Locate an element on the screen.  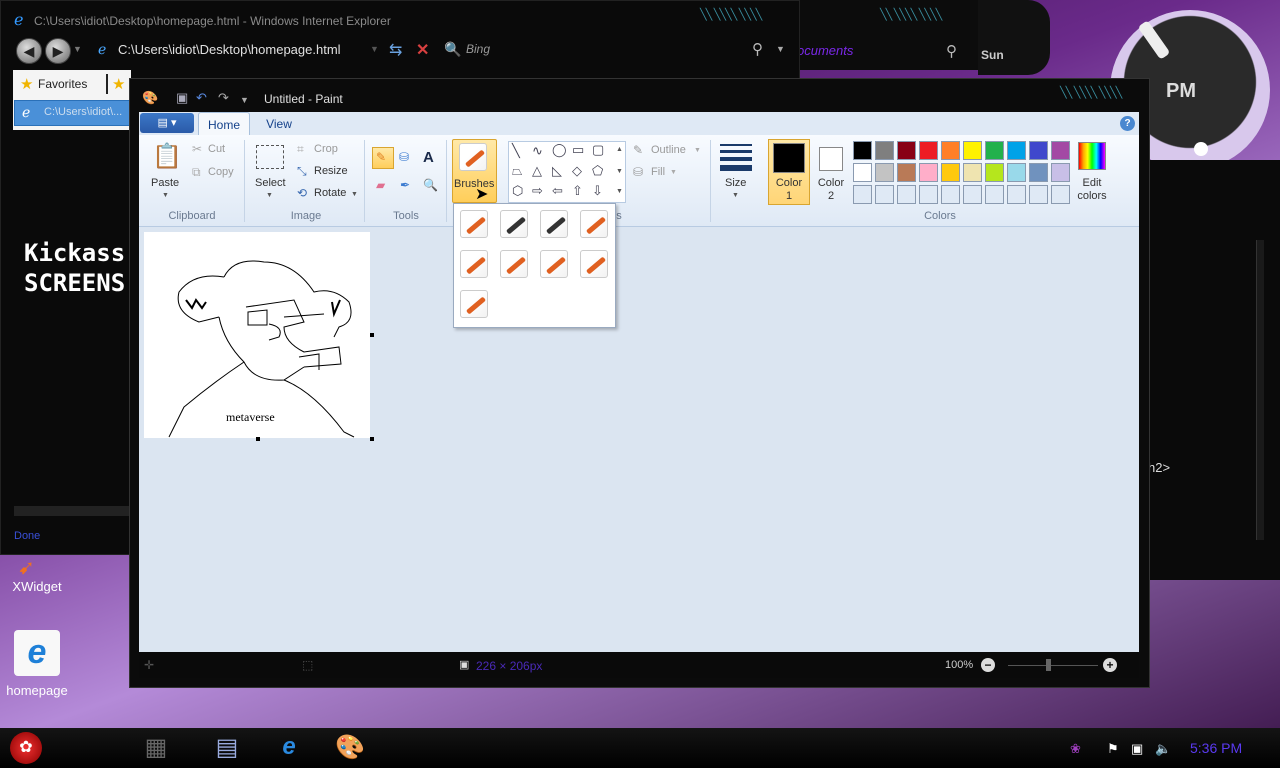
curve-shape-icon: ∿ is located at coordinates (537, 151).